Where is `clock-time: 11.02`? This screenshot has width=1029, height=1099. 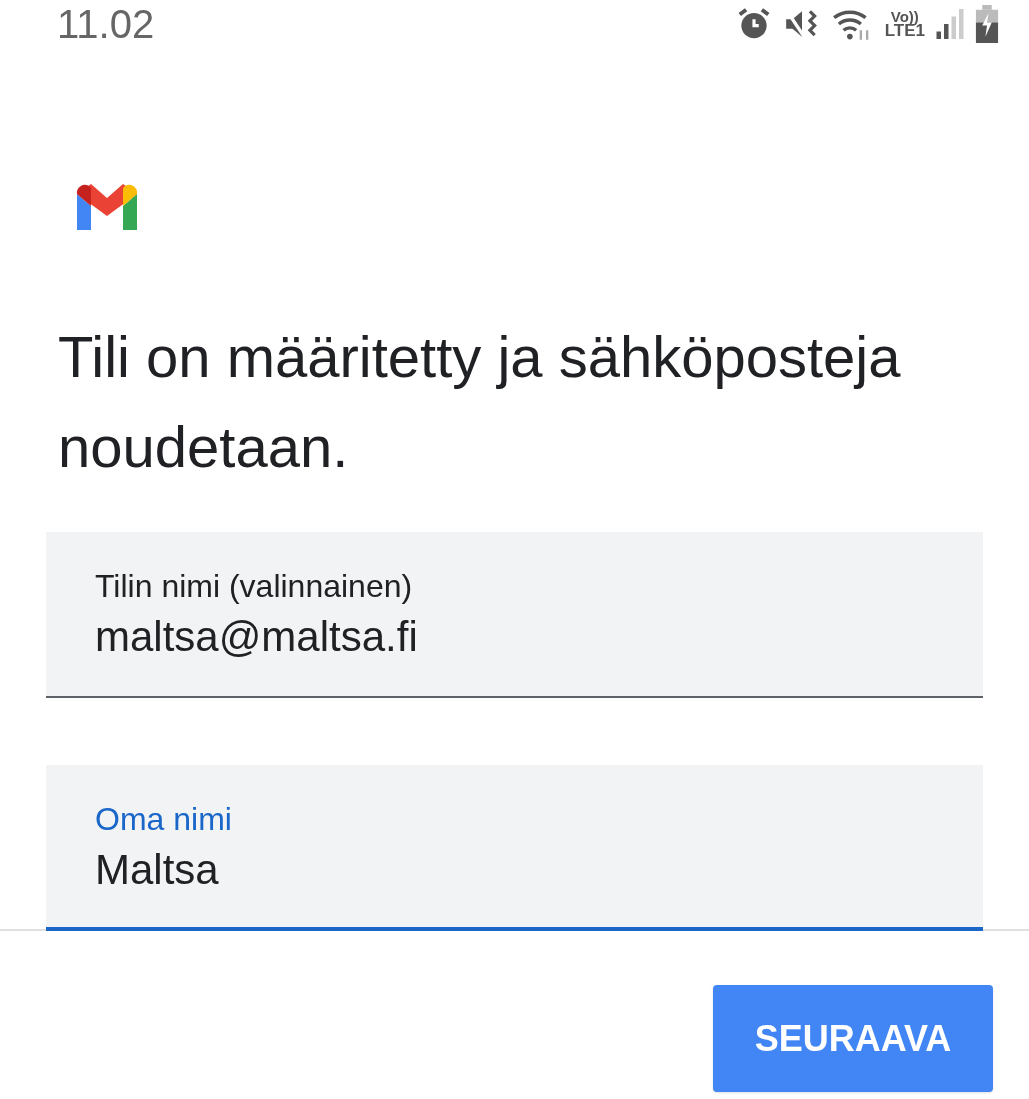
clock-time: 11.02 is located at coordinates (106, 24).